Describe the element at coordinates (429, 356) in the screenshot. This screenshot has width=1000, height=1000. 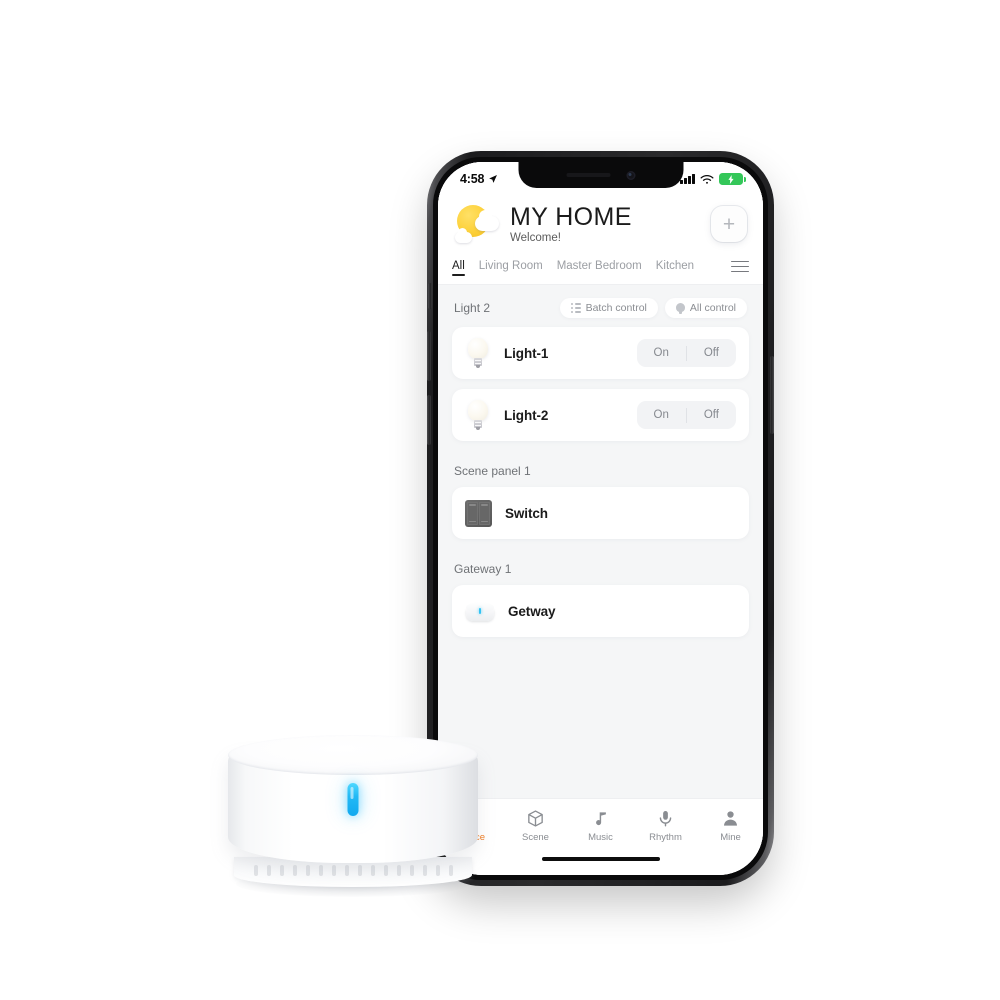
I see `volume-up-button` at that location.